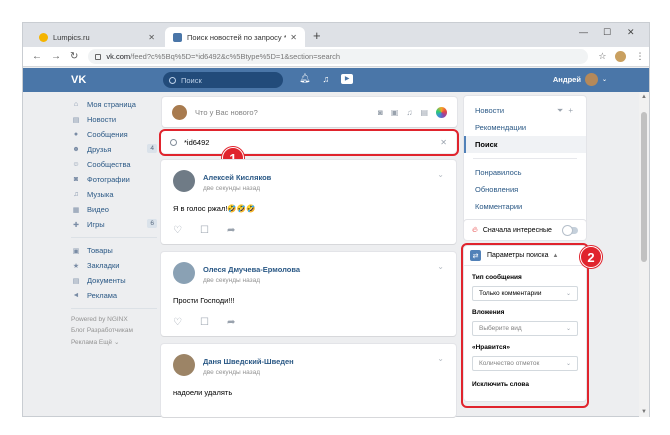 The height and width of the screenshot is (435, 670). What do you see at coordinates (644, 412) in the screenshot?
I see `scroll-down-icon: ▼` at bounding box center [644, 412].